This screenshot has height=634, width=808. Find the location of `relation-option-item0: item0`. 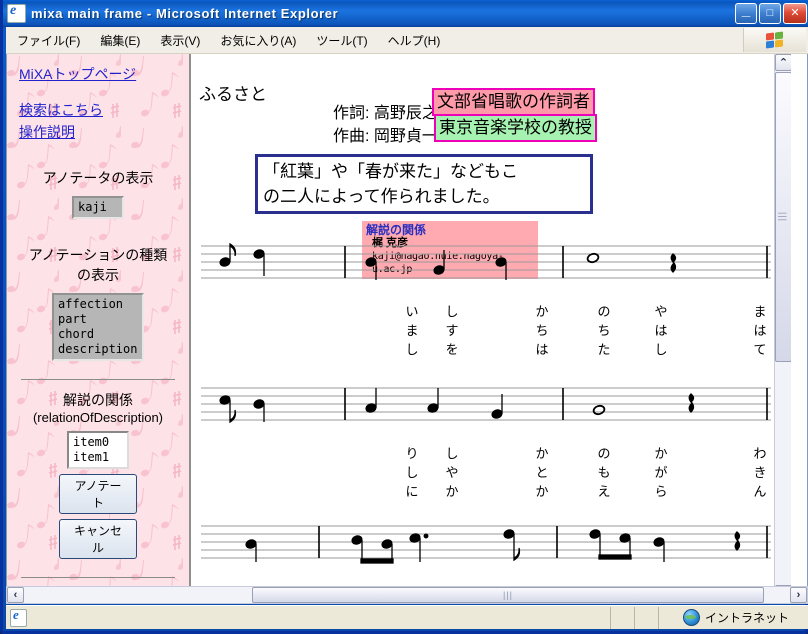

relation-option-item0: item0 is located at coordinates (98, 442).